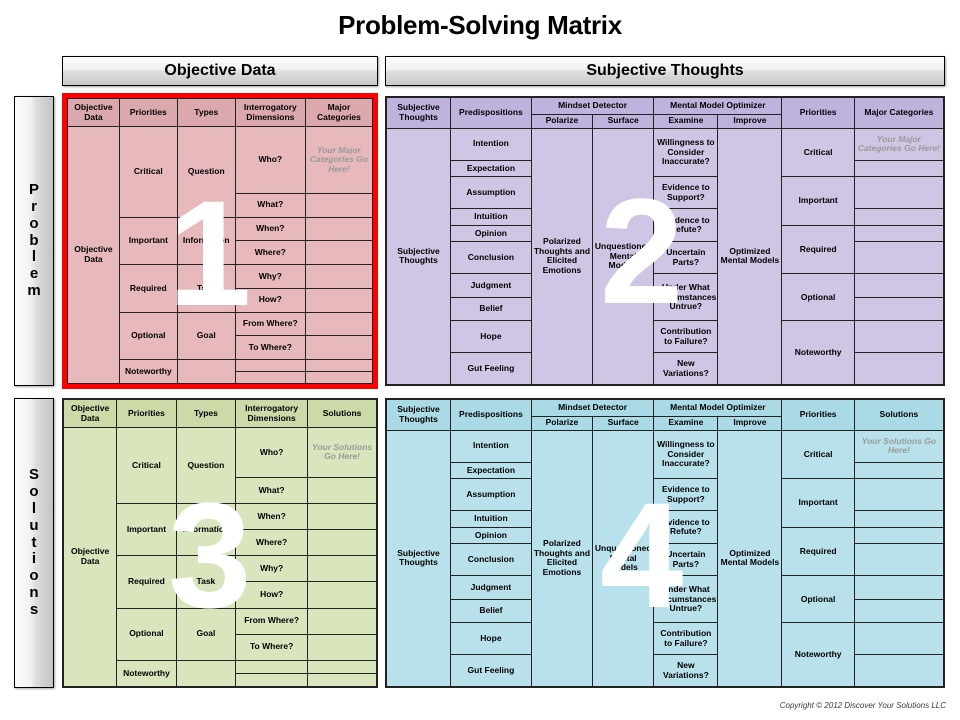  What do you see at coordinates (592, 408) in the screenshot?
I see `col-header-mindset-detector: Mindset Detector` at bounding box center [592, 408].